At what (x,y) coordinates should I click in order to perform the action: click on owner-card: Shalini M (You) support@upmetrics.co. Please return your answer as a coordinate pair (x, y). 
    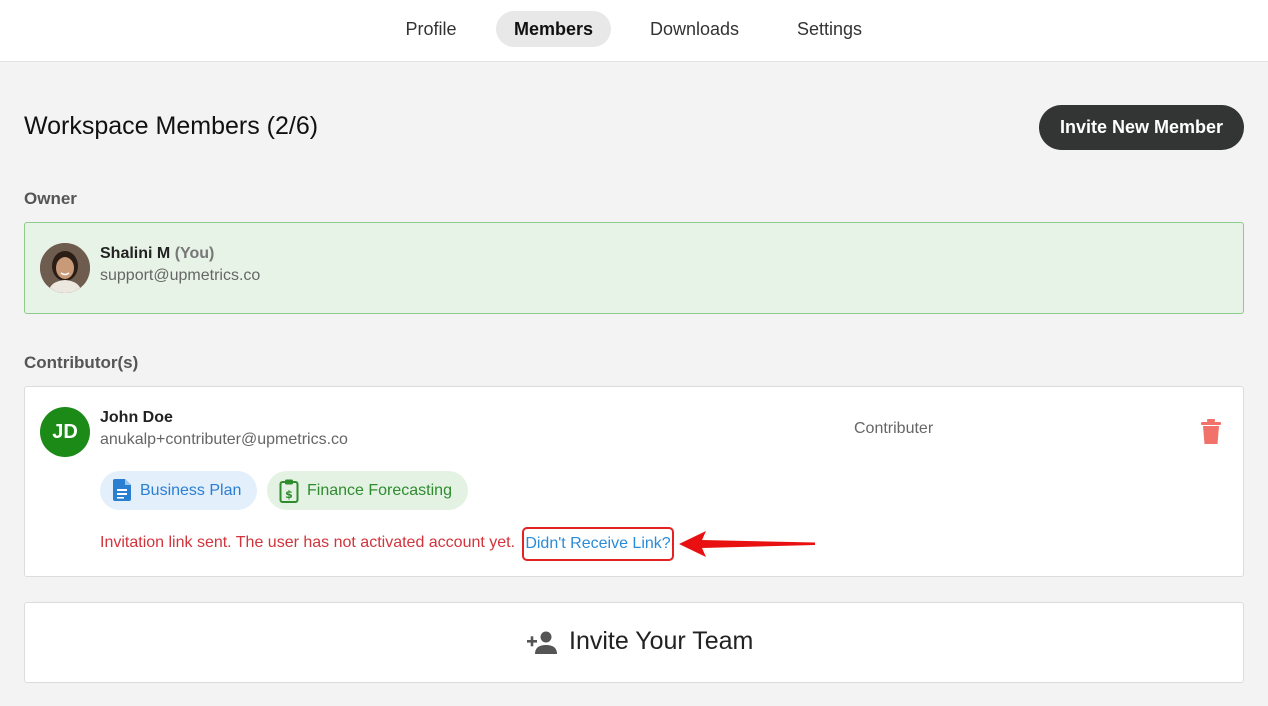
    Looking at the image, I should click on (634, 268).